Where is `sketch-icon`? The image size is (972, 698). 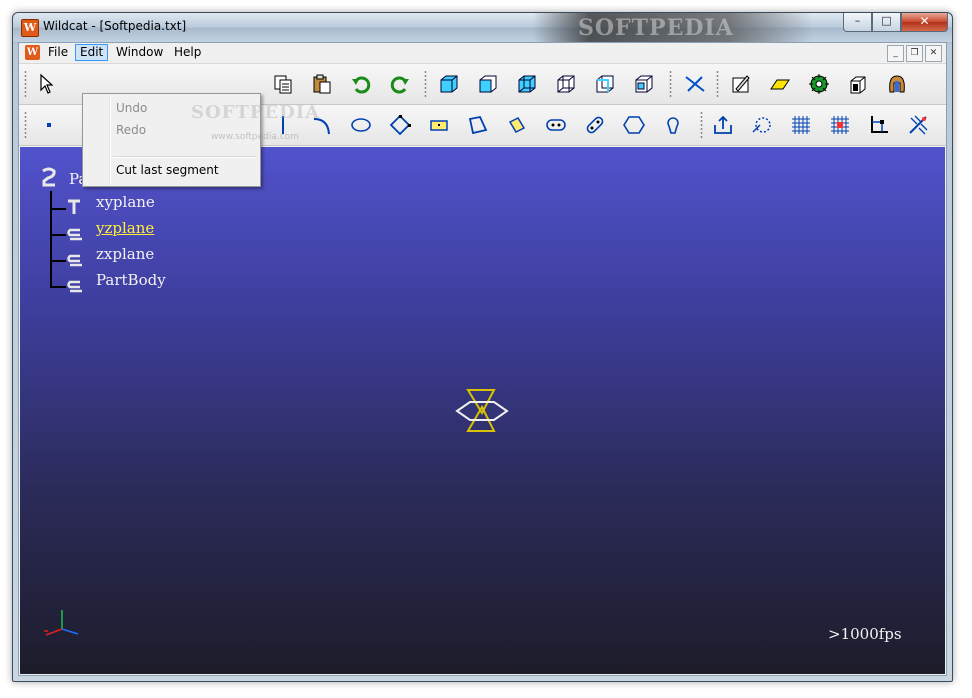
sketch-icon is located at coordinates (741, 84).